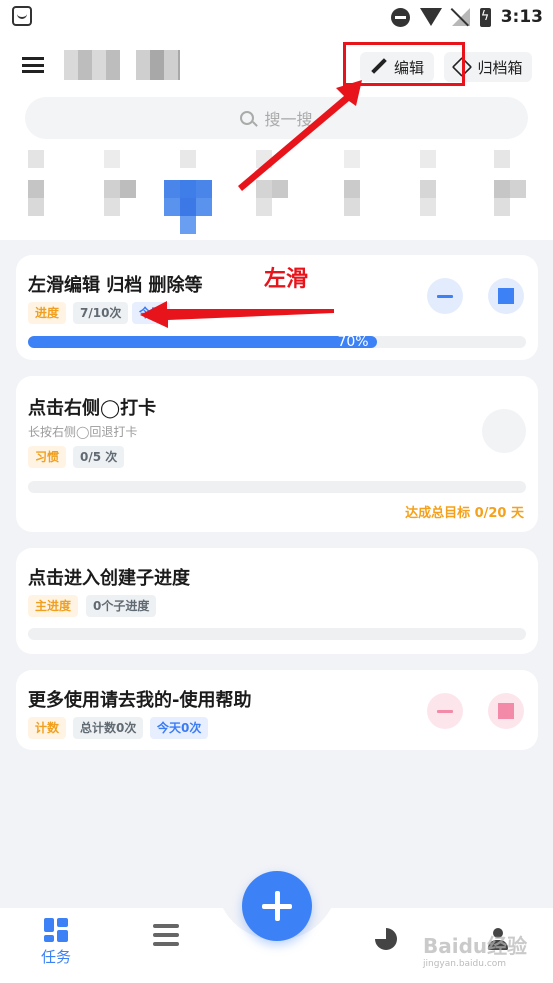 The height and width of the screenshot is (983, 553). I want to click on add-task-fab, so click(277, 906).